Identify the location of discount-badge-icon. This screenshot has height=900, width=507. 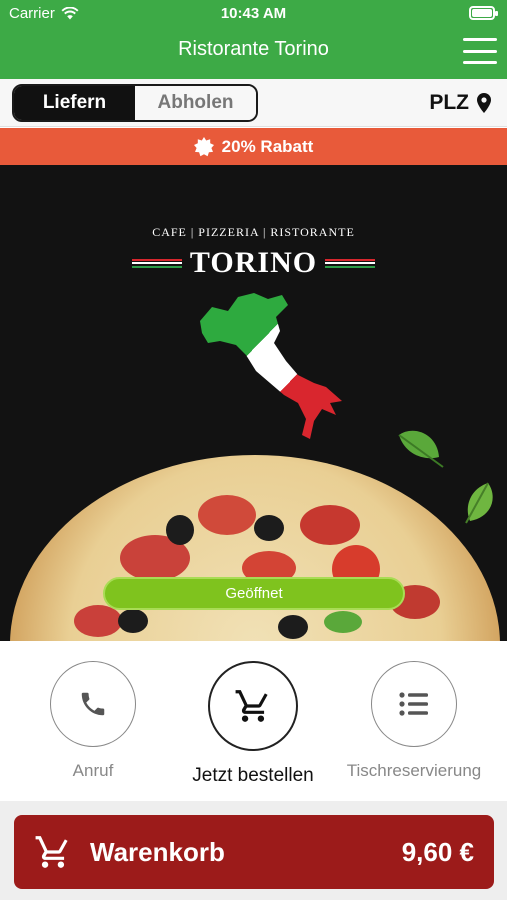
(203, 146).